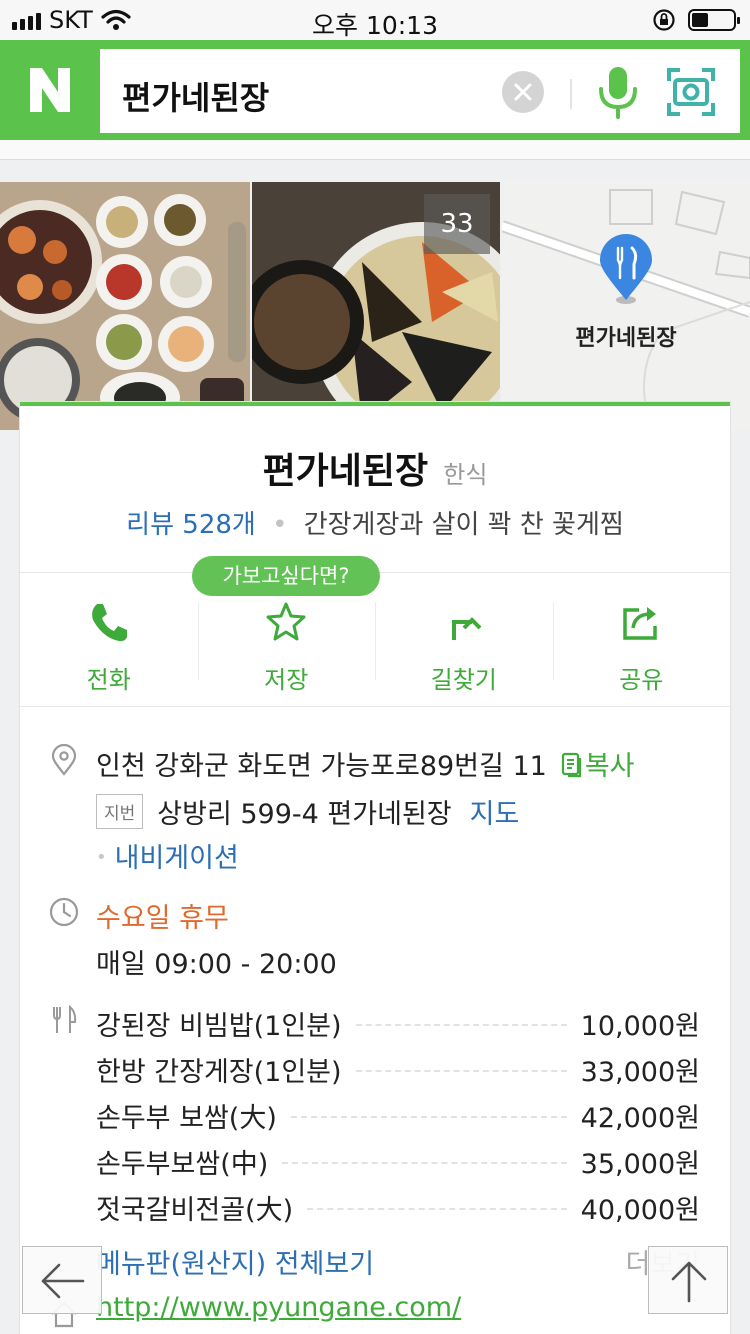 This screenshot has width=750, height=1334. Describe the element at coordinates (626, 306) in the screenshot. I see `map-thumbnail: 편가네된장` at that location.